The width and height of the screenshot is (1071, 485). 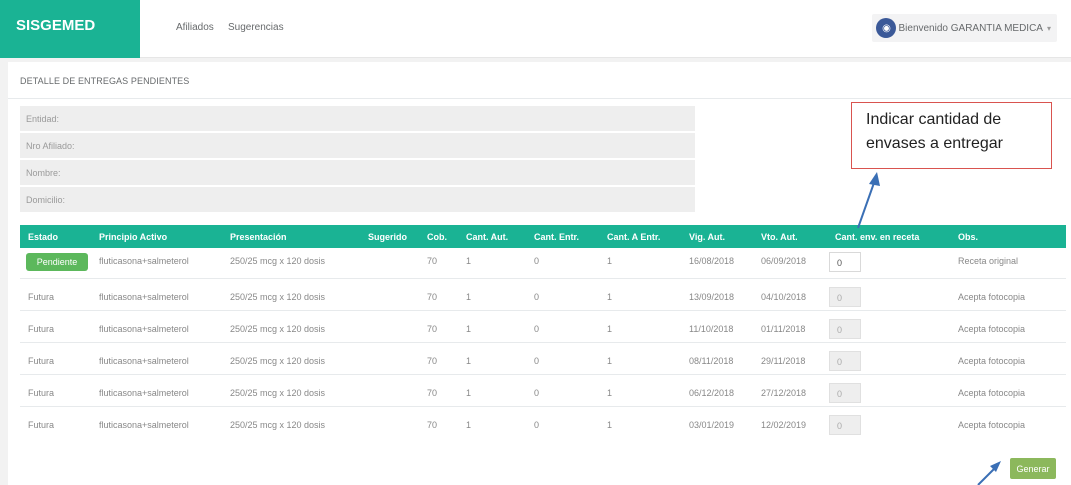 What do you see at coordinates (784, 297) in the screenshot?
I see `cell-vto-aut: 04/10/2018` at bounding box center [784, 297].